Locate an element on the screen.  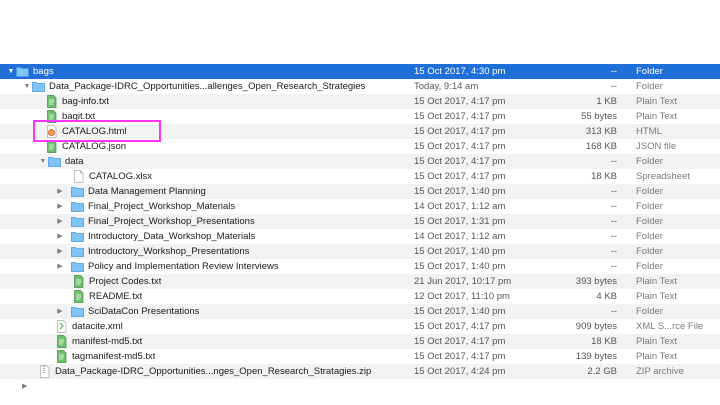
file-size: 393 bytes is located at coordinates (596, 281).